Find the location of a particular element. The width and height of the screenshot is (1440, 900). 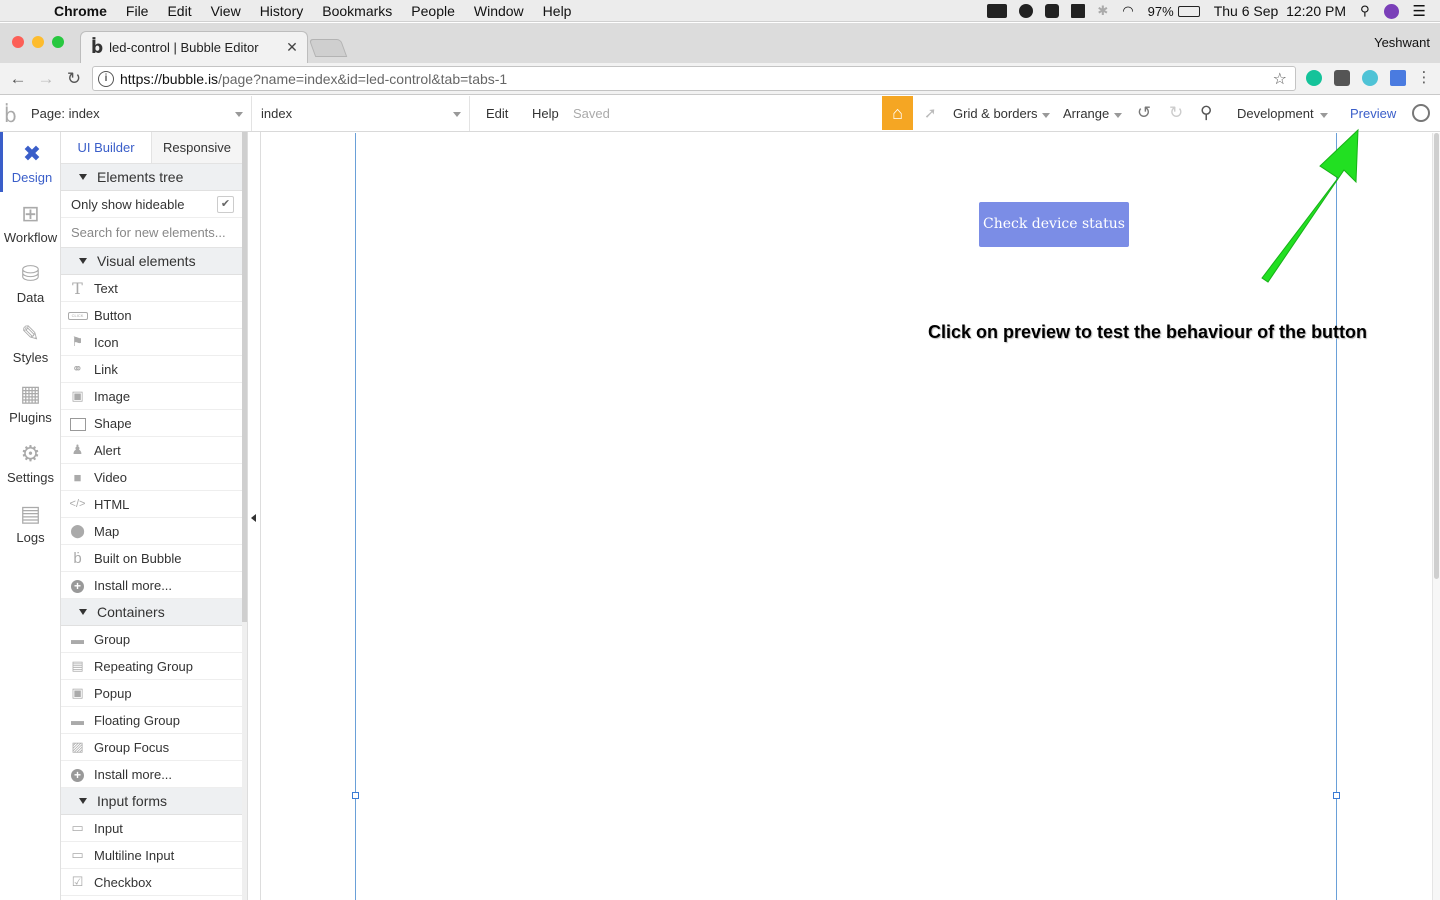

reload-icon: ↻ is located at coordinates (74, 79).